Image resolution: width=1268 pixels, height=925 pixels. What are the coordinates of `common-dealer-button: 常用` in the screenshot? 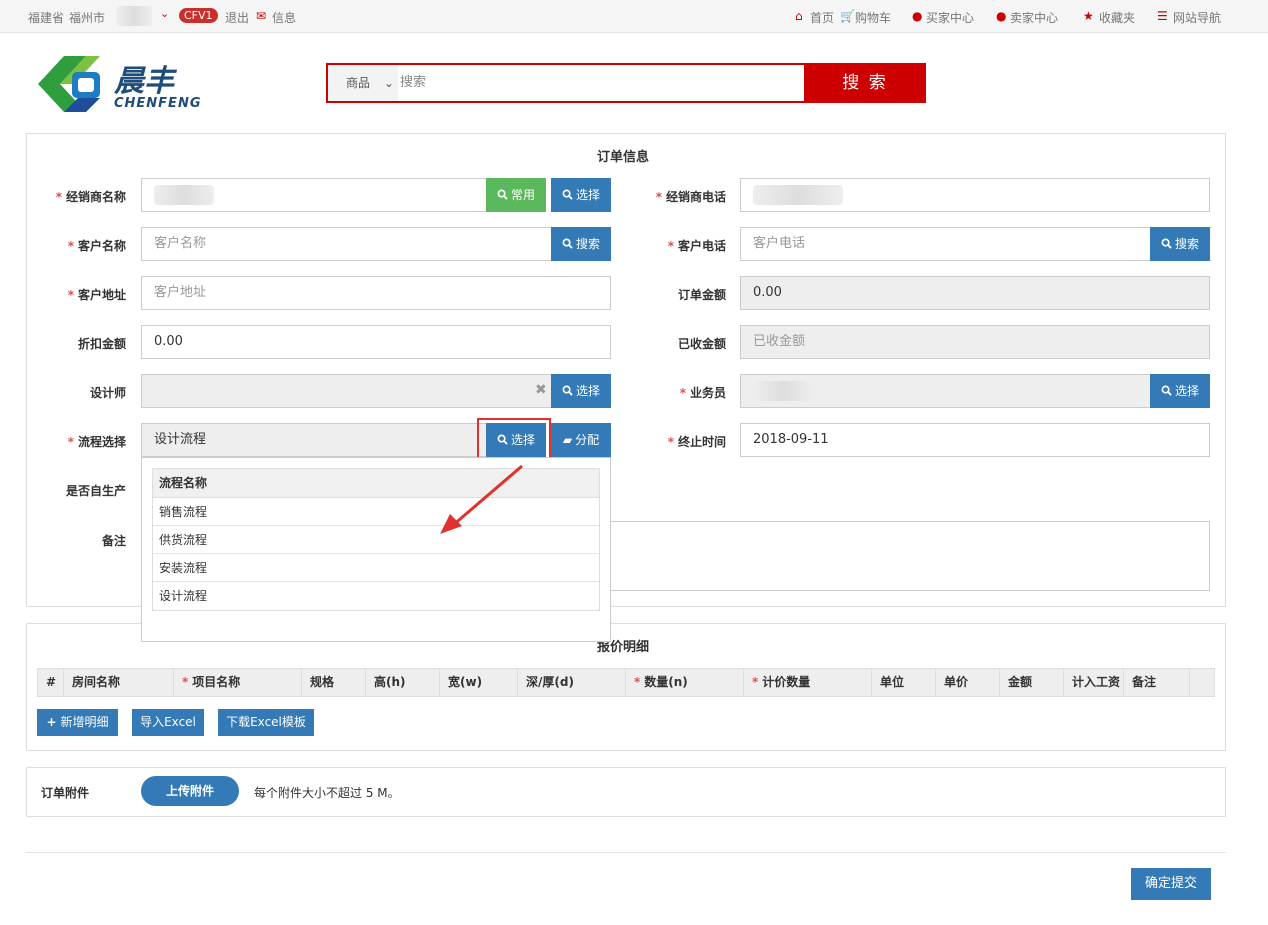 It's located at (516, 195).